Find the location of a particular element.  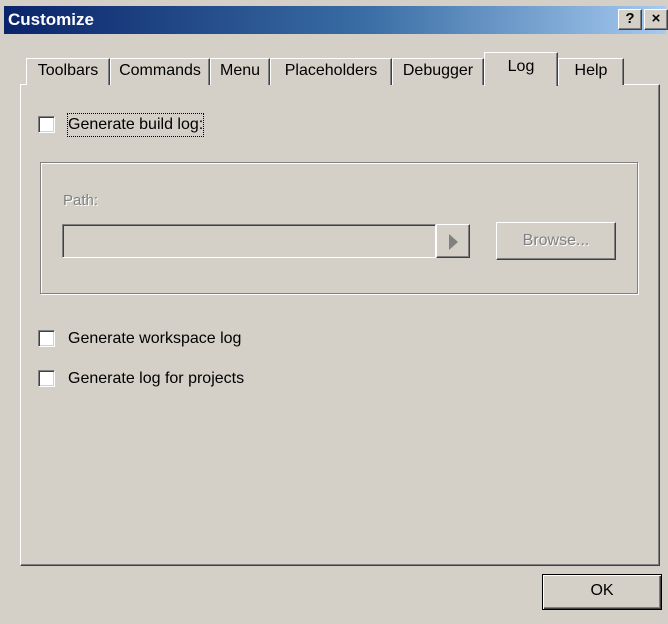

play-arrow-icon is located at coordinates (453, 242).